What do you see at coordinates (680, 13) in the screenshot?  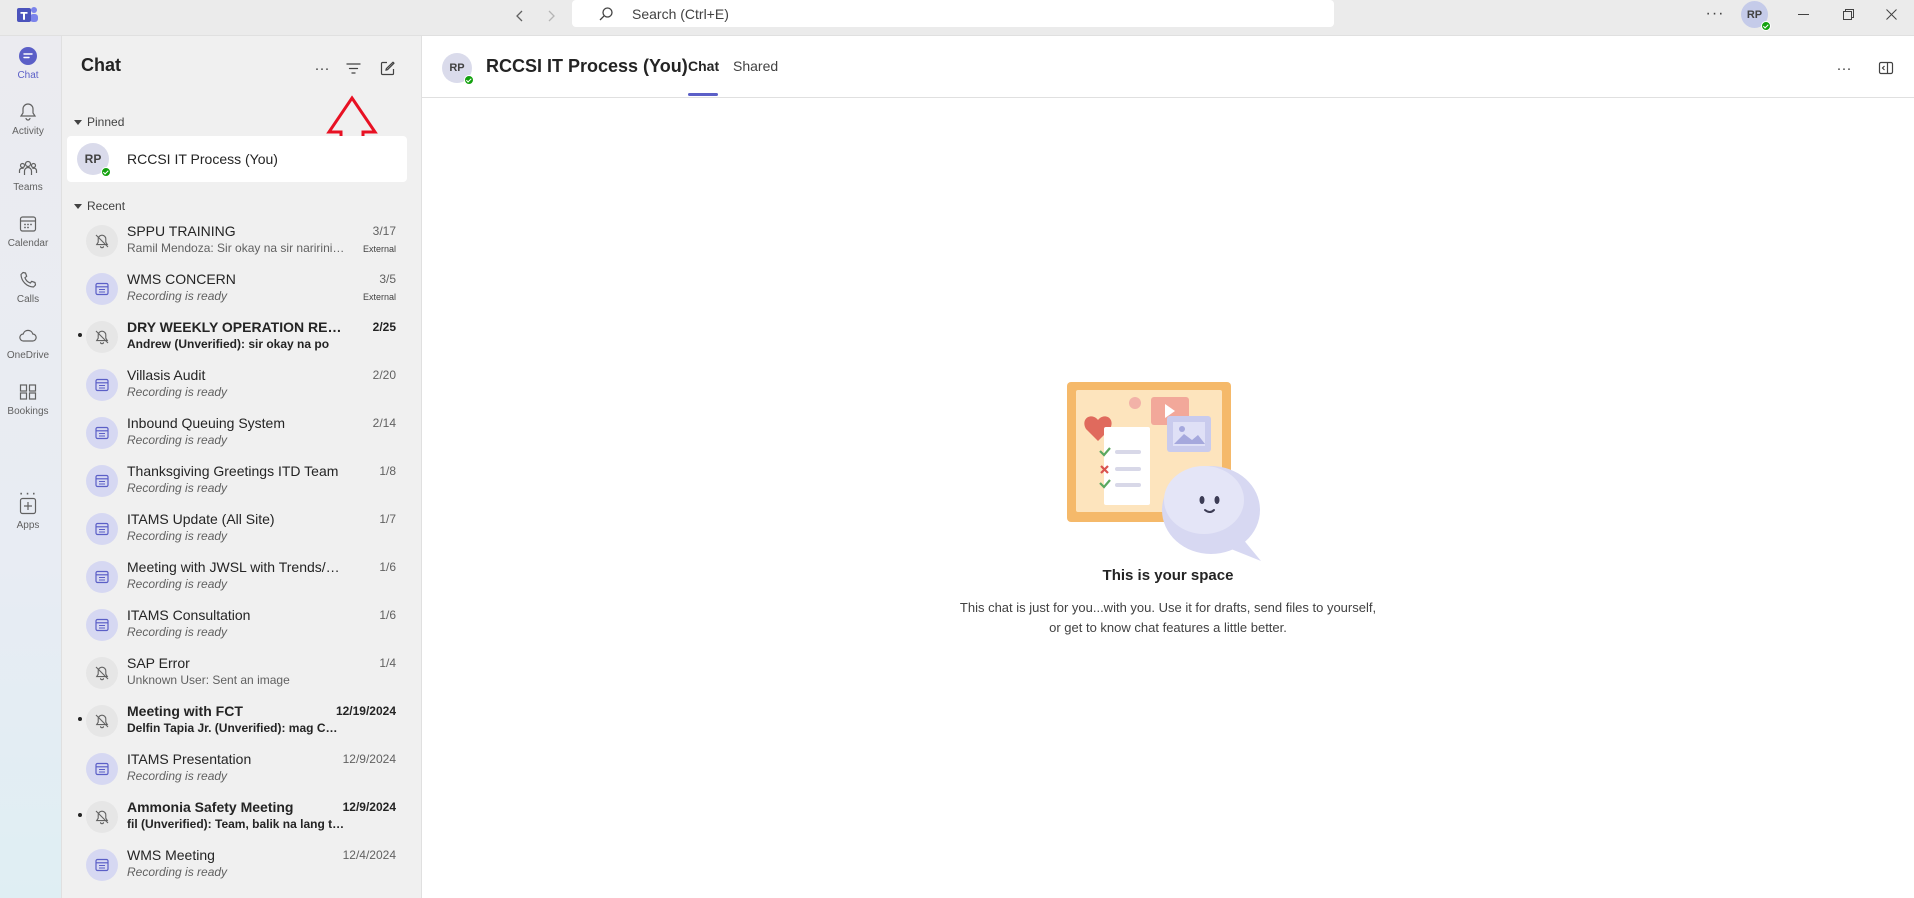 I see `search-placeholder: Search (Ctrl+E)` at bounding box center [680, 13].